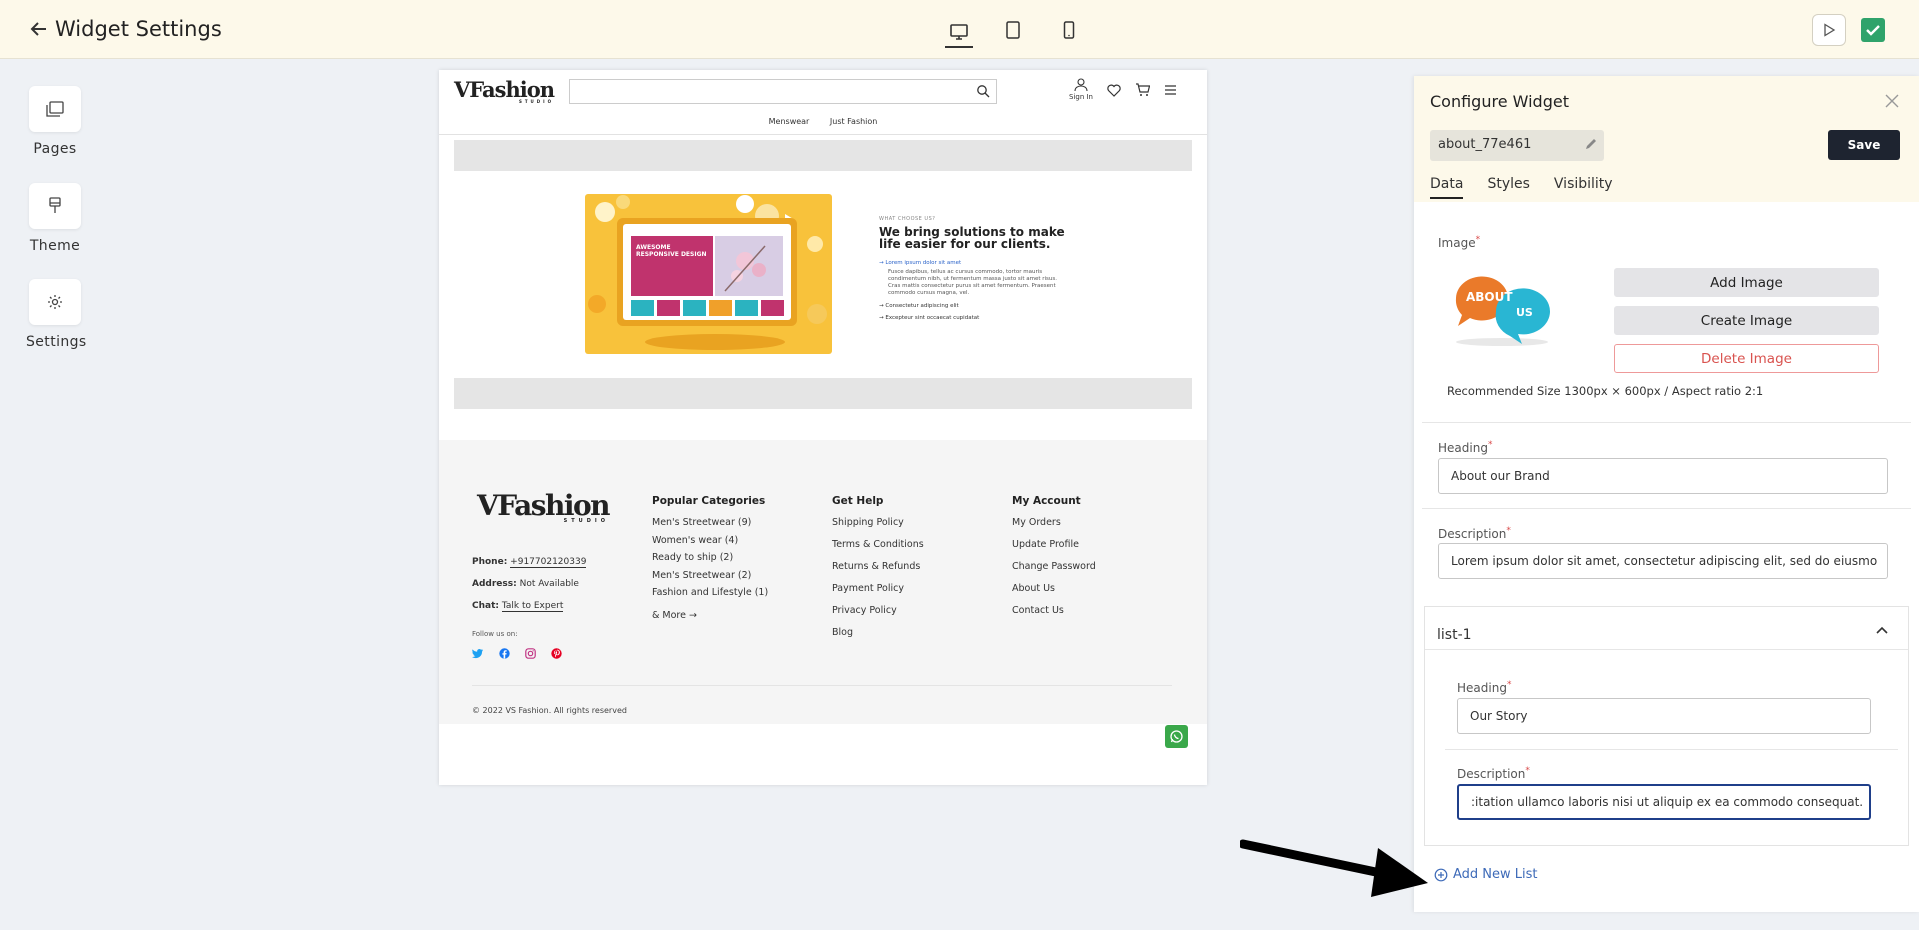 Image resolution: width=1919 pixels, height=930 pixels. I want to click on pencil-icon, so click(1591, 144).